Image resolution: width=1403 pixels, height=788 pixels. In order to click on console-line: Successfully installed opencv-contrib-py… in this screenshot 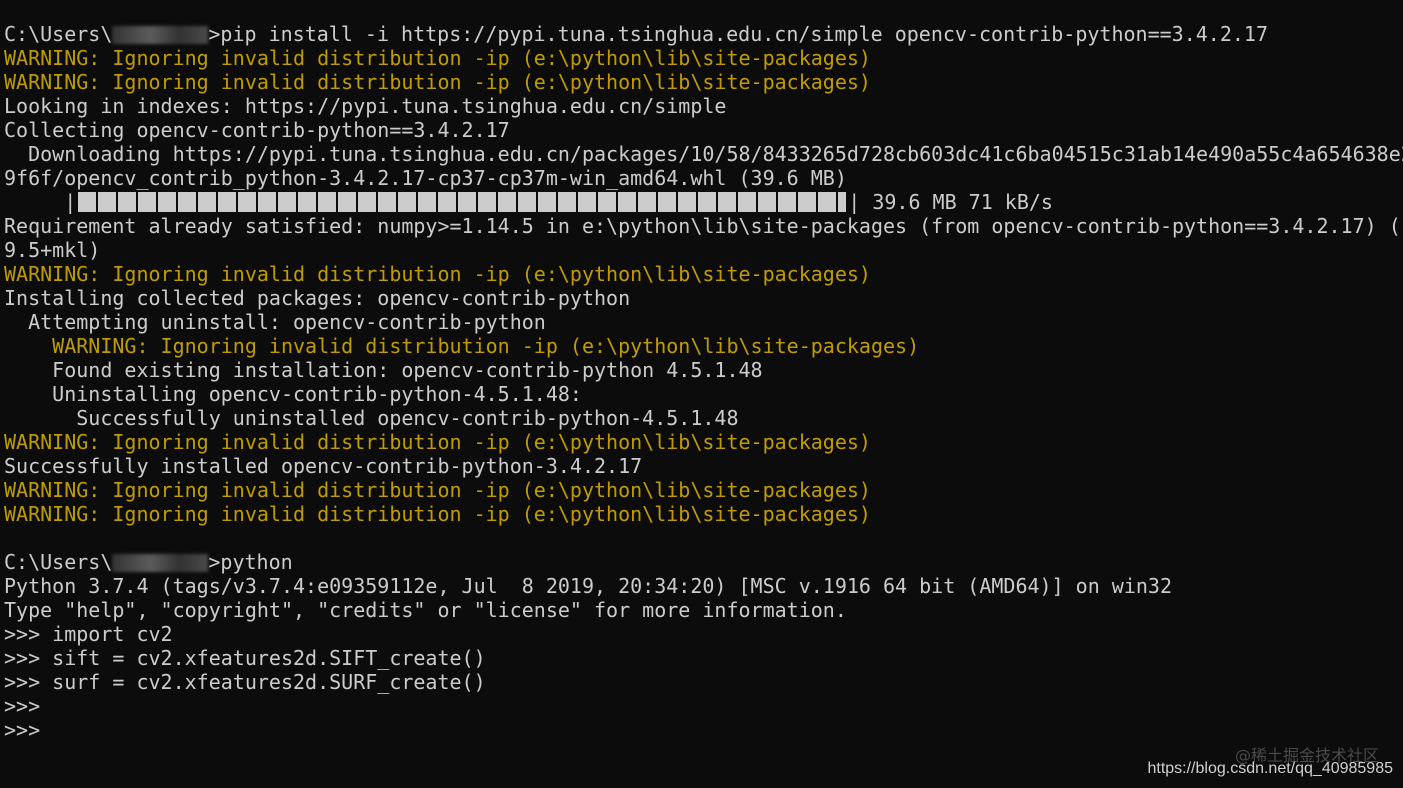, I will do `click(323, 466)`.